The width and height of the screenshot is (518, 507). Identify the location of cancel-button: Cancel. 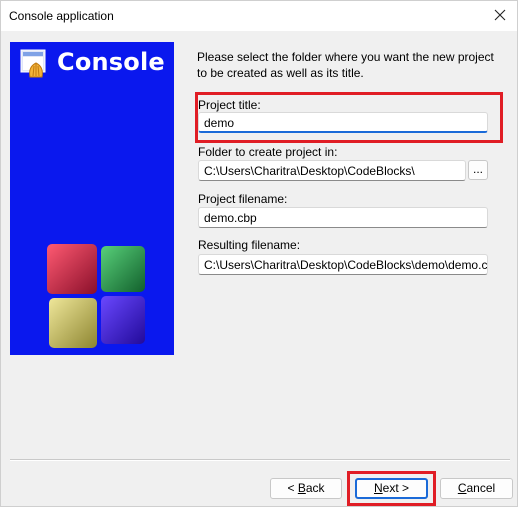
(476, 488).